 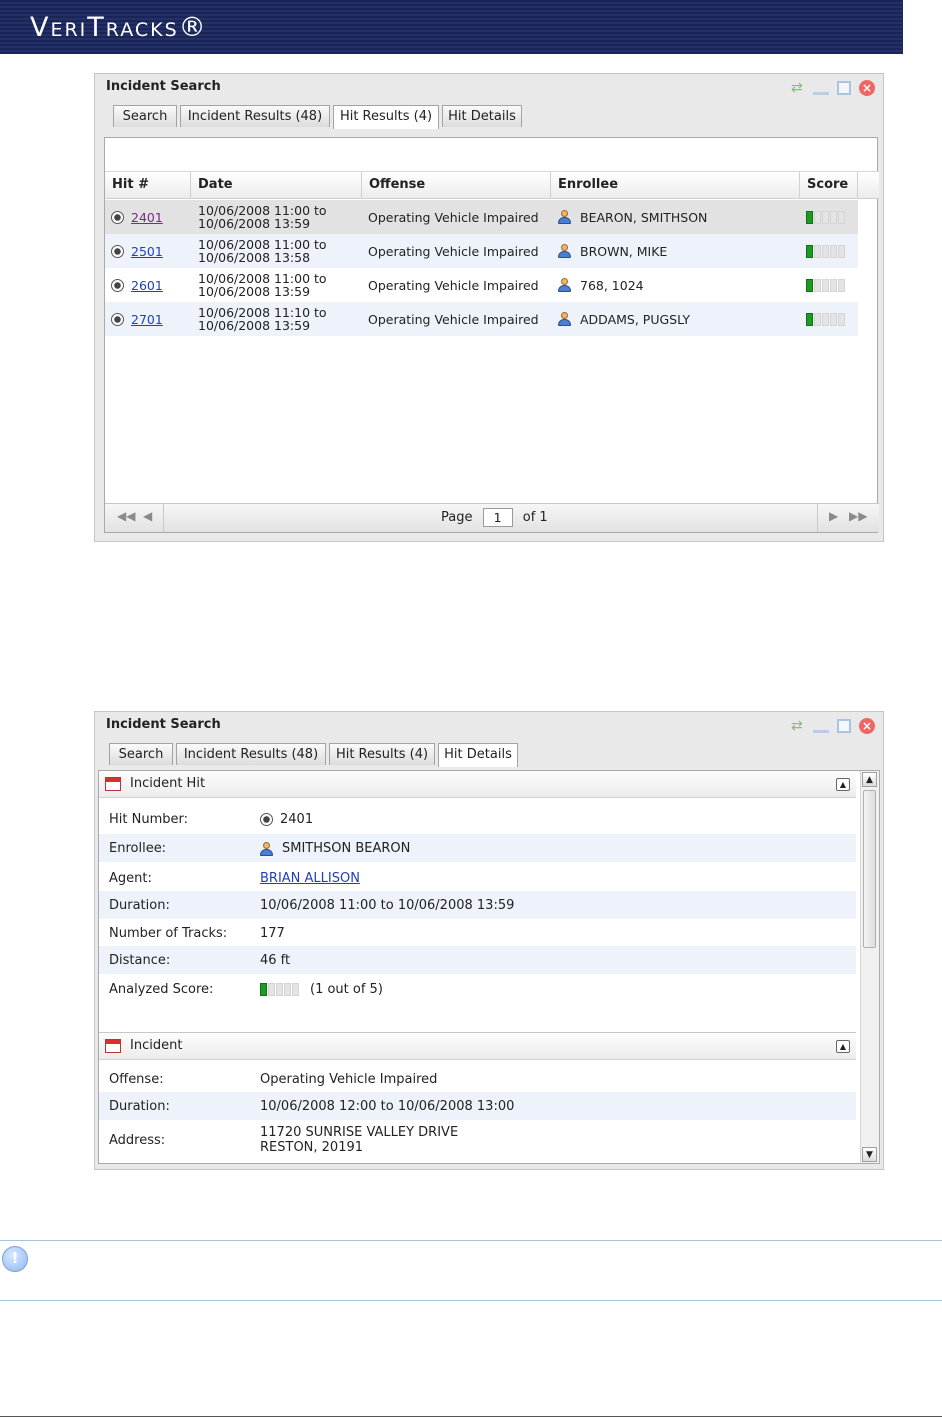 What do you see at coordinates (147, 217) in the screenshot?
I see `hit-link: 2401` at bounding box center [147, 217].